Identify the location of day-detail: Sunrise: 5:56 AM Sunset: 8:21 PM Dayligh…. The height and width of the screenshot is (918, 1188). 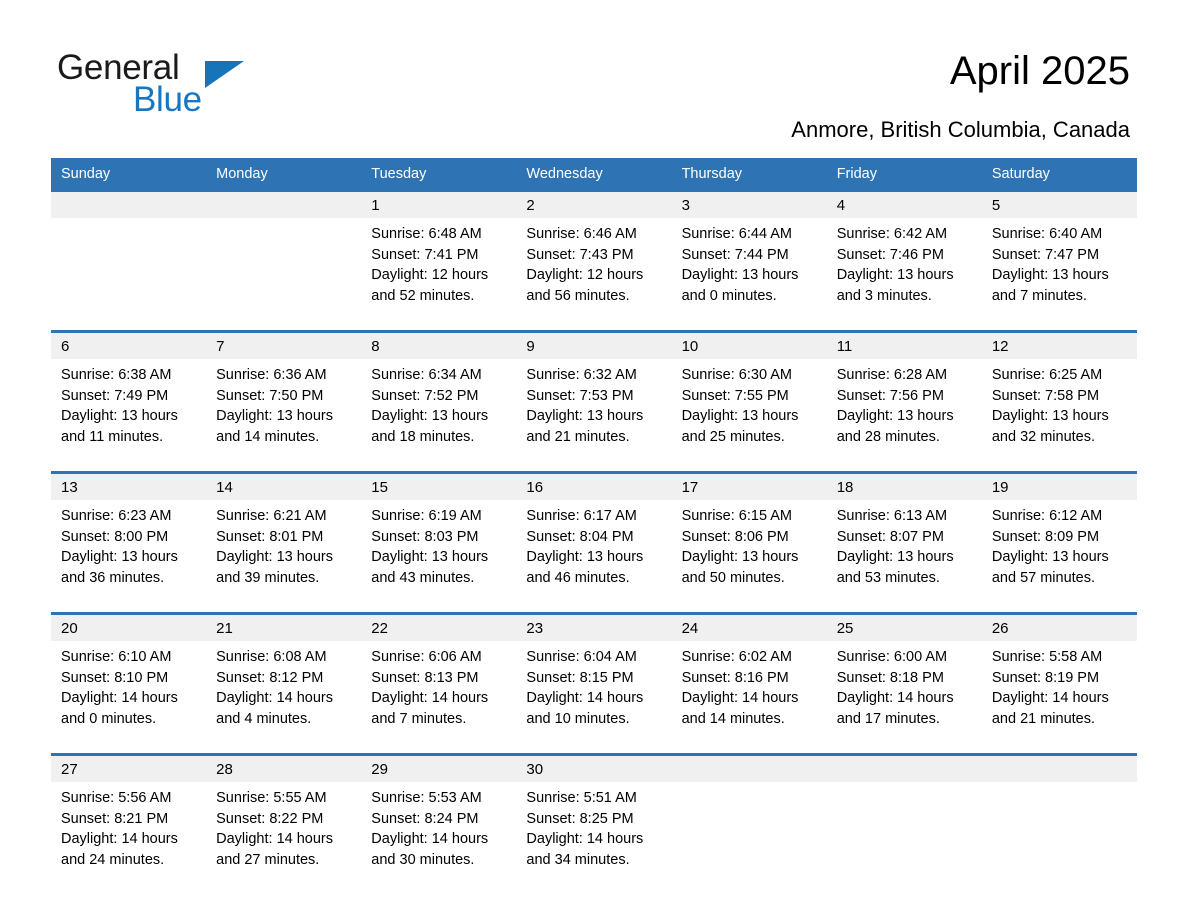
(119, 829).